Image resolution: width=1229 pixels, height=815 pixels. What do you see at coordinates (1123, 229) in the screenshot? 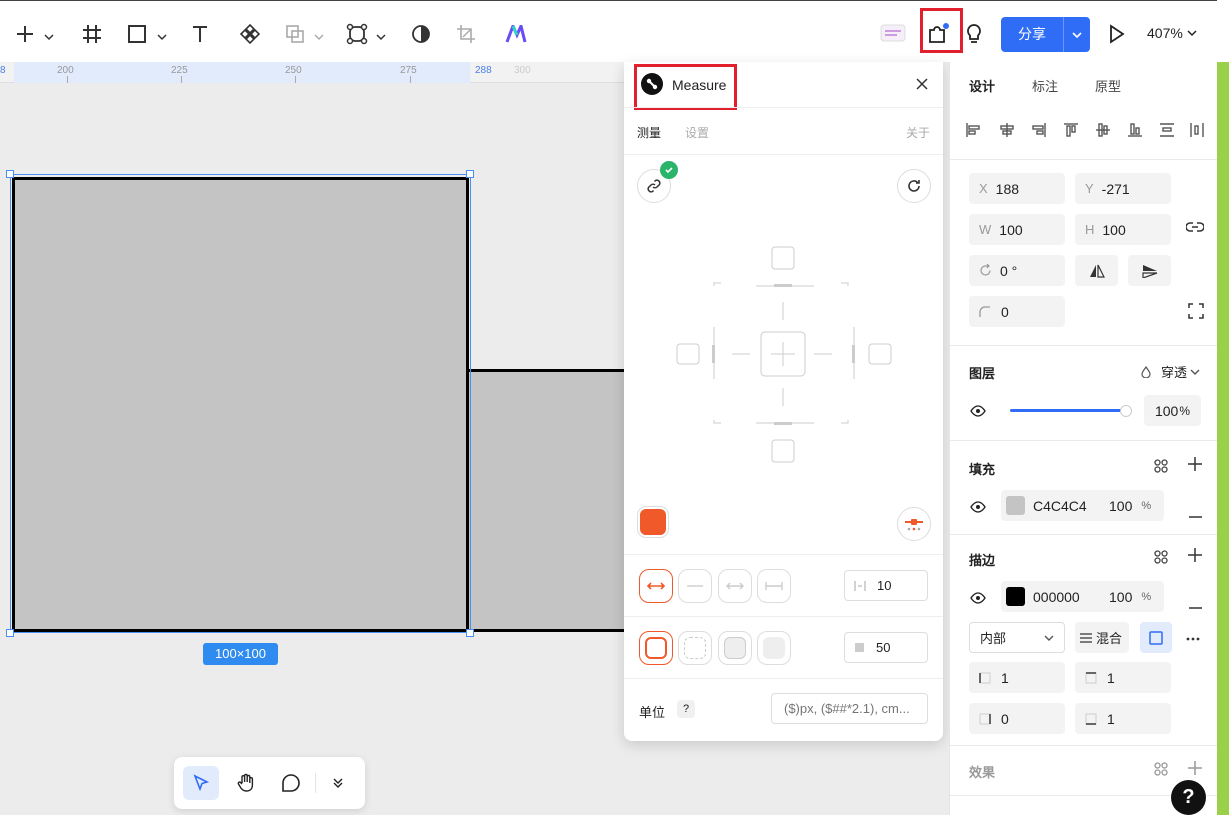
I see `height-field: H 100` at bounding box center [1123, 229].